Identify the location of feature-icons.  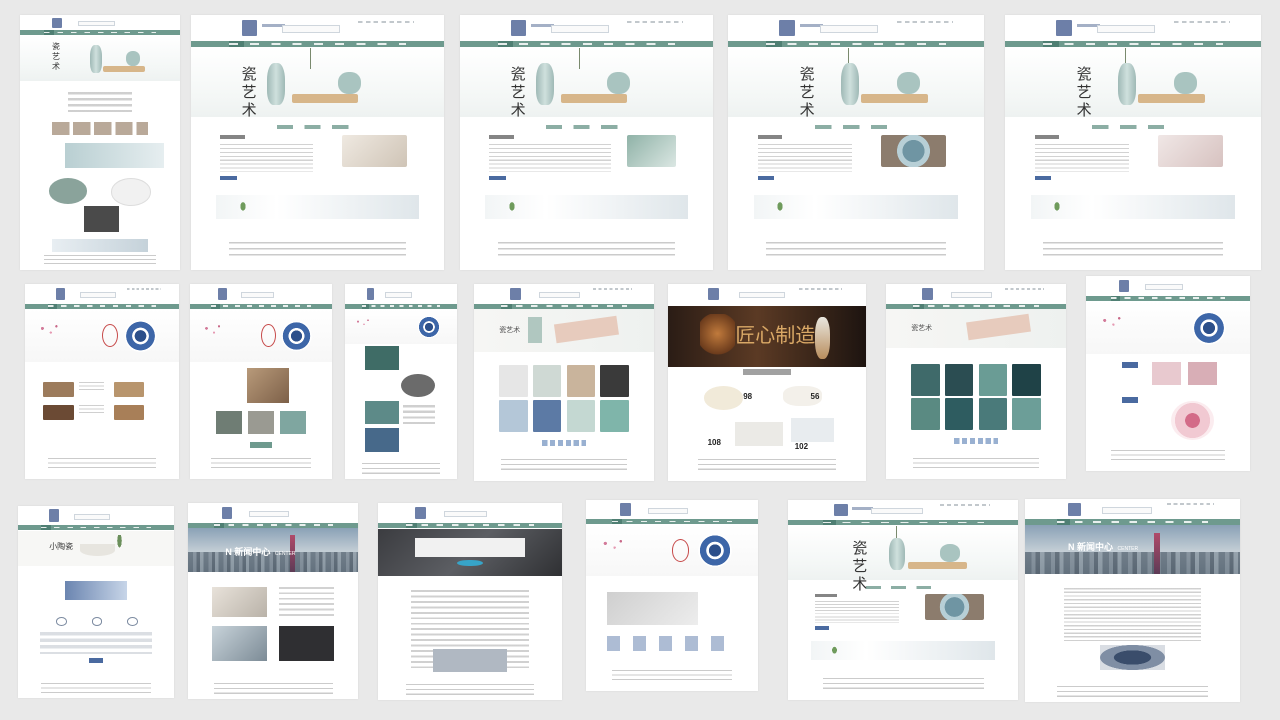
(672, 643).